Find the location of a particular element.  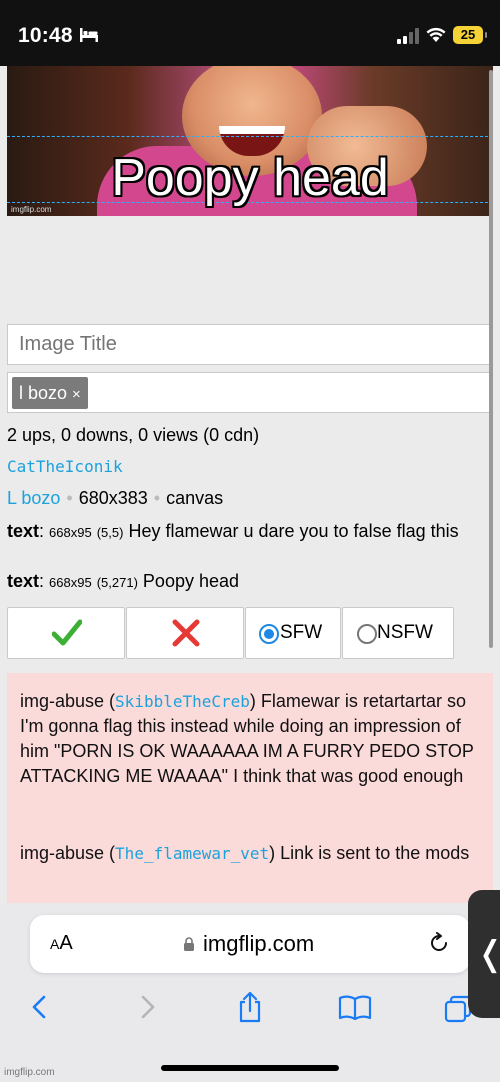

image-title-input is located at coordinates (250, 344).